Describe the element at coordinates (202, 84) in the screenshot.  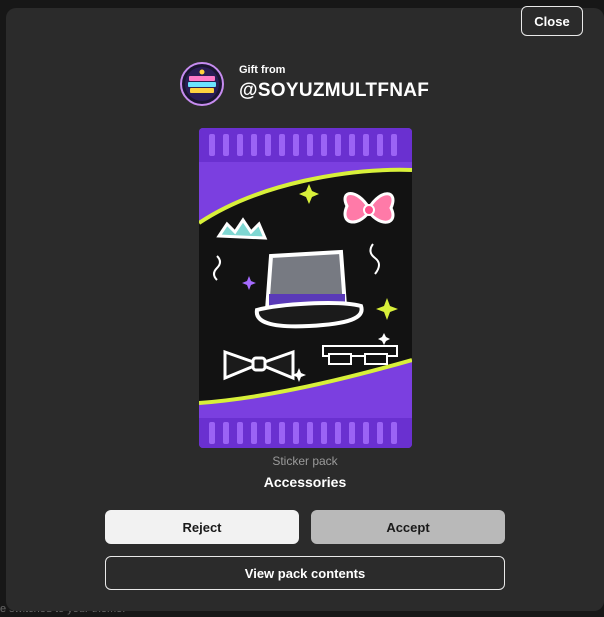
I see `sender-avatar-icon` at that location.